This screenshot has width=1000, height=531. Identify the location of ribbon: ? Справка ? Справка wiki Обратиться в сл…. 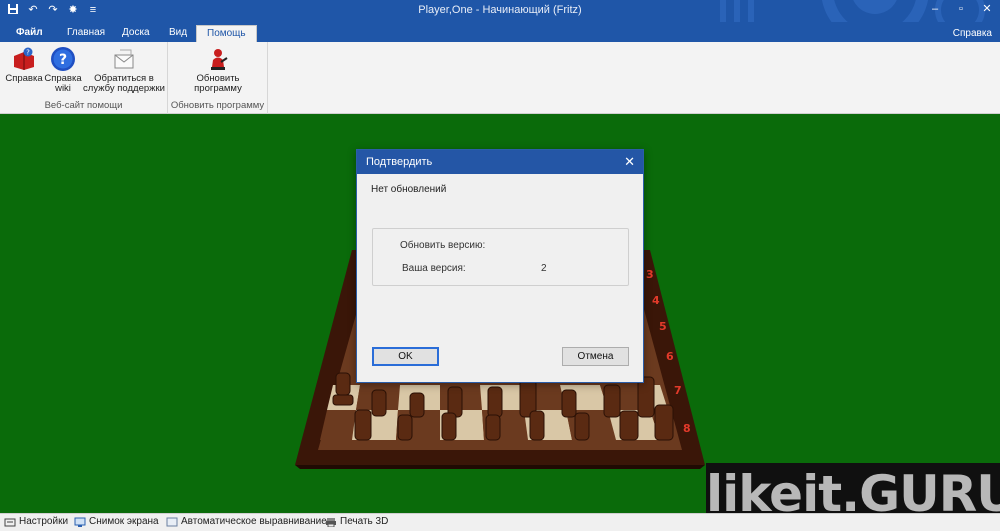
(500, 78).